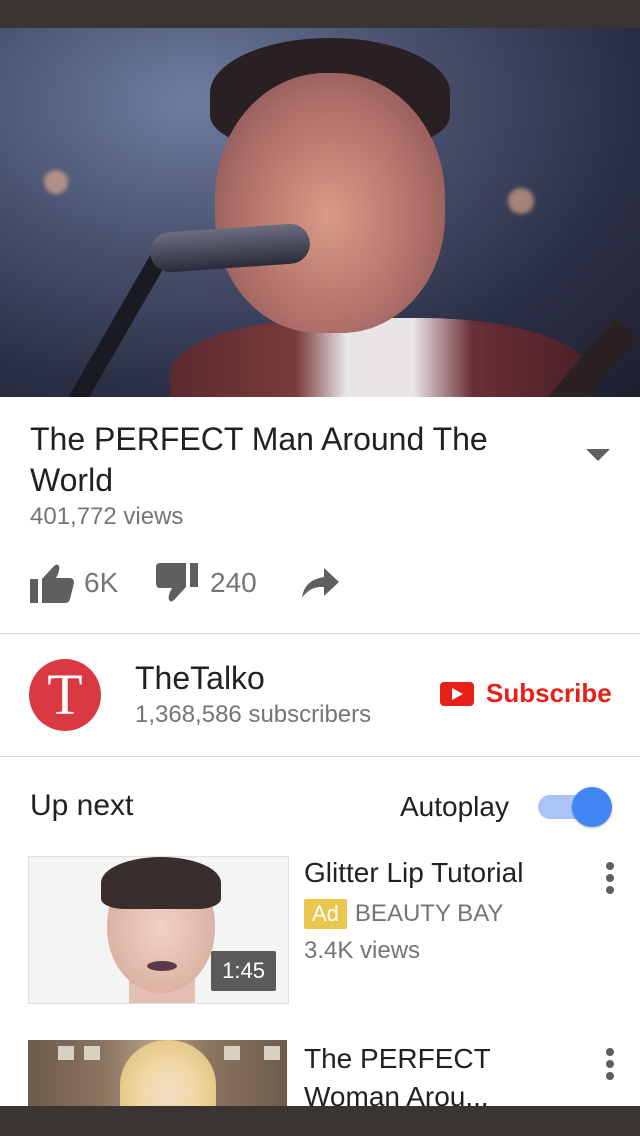 The image size is (640, 1136). I want to click on video-thumbnail, so click(157, 1073).